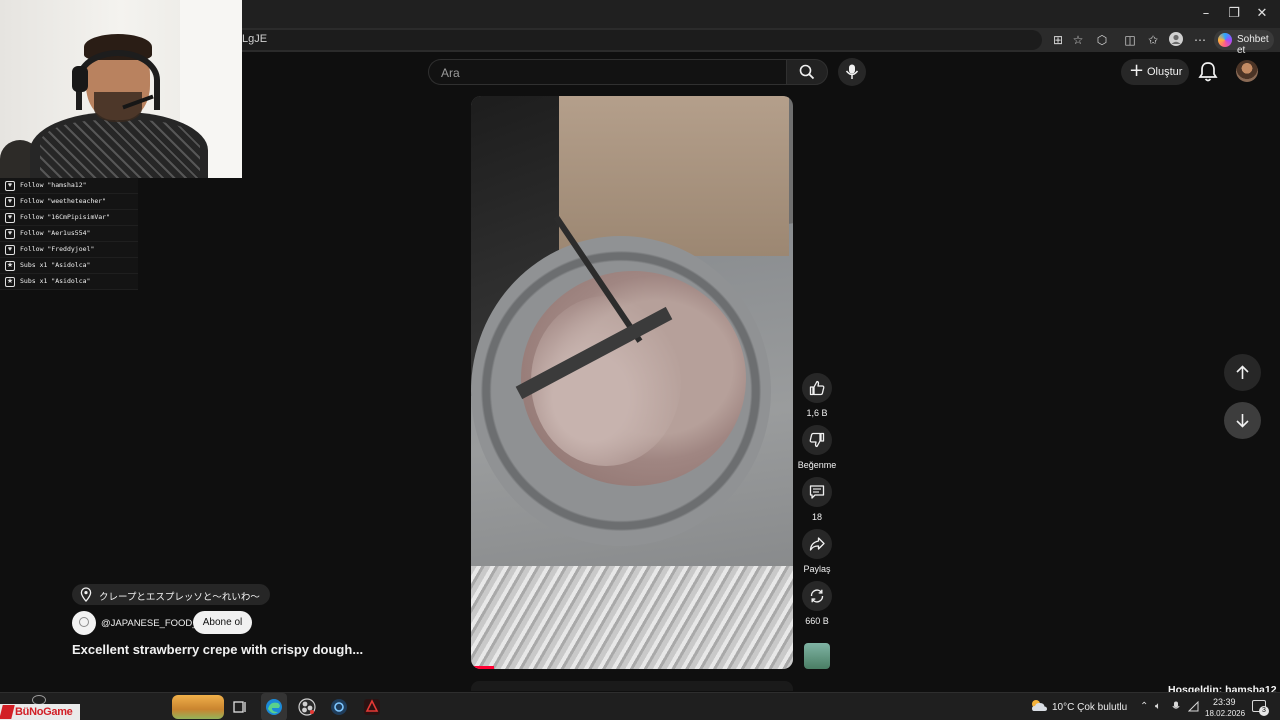 This screenshot has width=1280, height=720. I want to click on subscribe-button: Abone ol, so click(222, 622).